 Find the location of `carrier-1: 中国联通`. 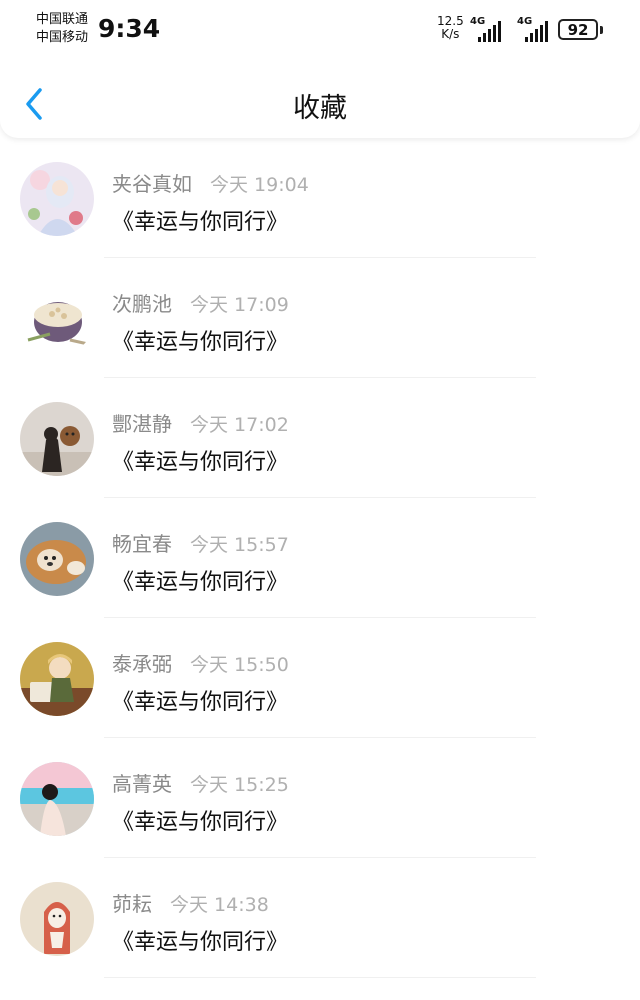

carrier-1: 中国联通 is located at coordinates (62, 19).